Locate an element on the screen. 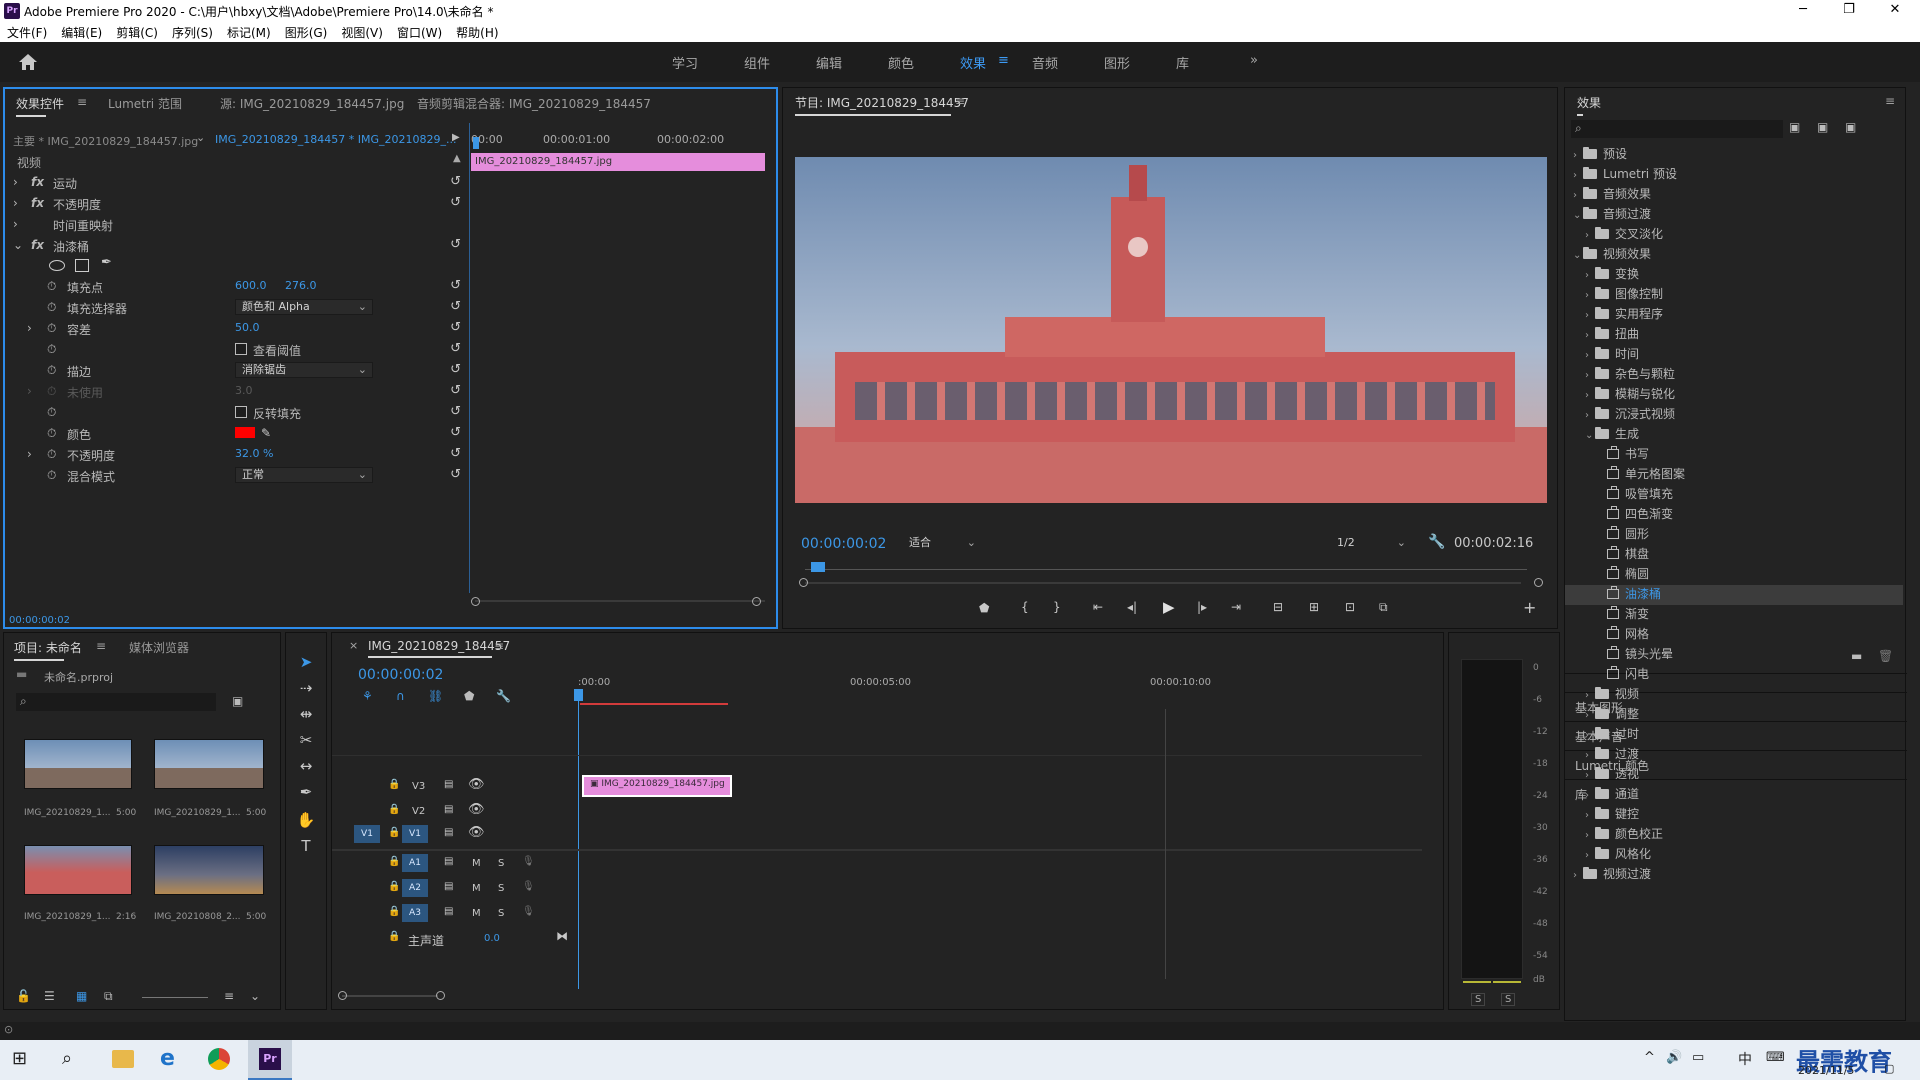 The width and height of the screenshot is (1920, 1080). ime-indicator: 中 is located at coordinates (1745, 1059).